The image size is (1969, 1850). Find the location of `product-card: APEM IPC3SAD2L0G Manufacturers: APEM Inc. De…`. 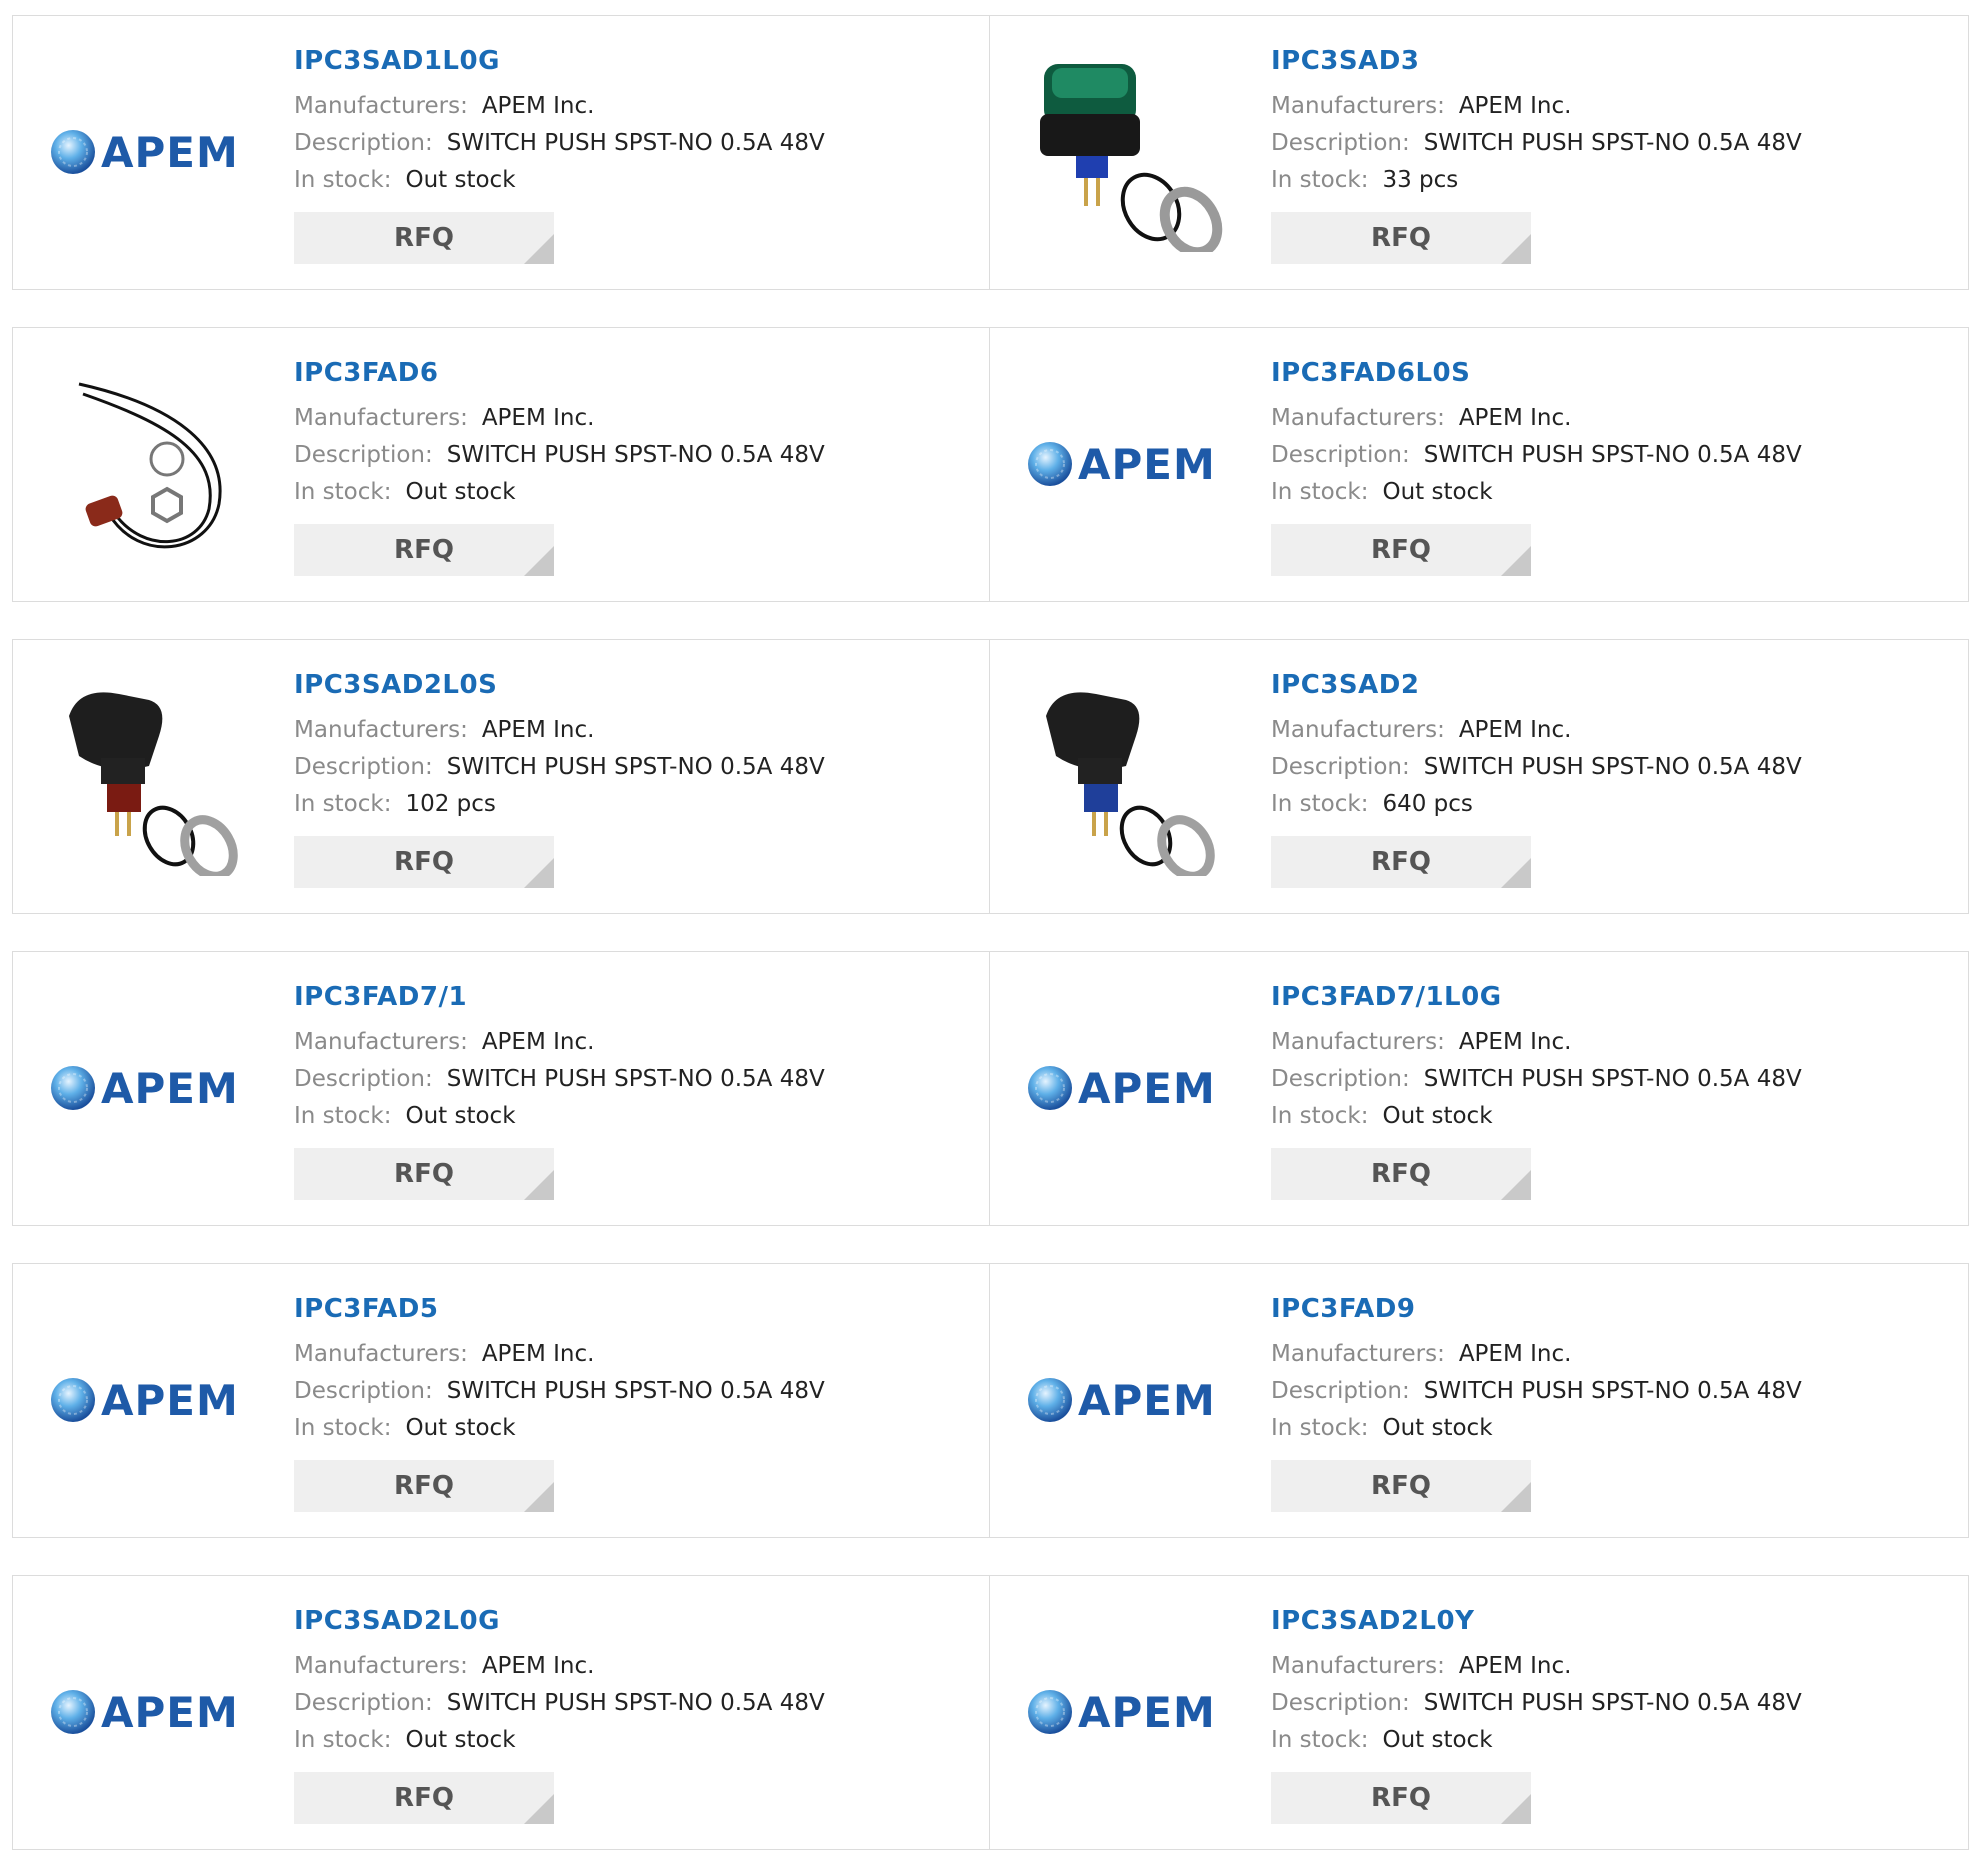

product-card: APEM IPC3SAD2L0G Manufacturers: APEM Inc. De… is located at coordinates (501, 1712).